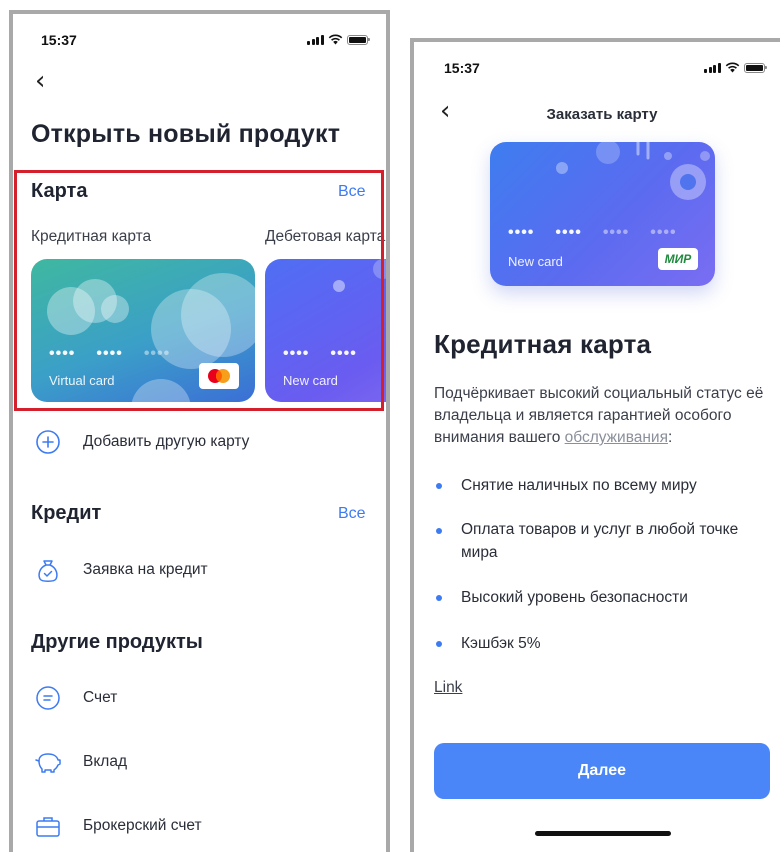 The height and width of the screenshot is (852, 780). Describe the element at coordinates (199, 290) in the screenshot. I see `card-section-highlight` at that location.